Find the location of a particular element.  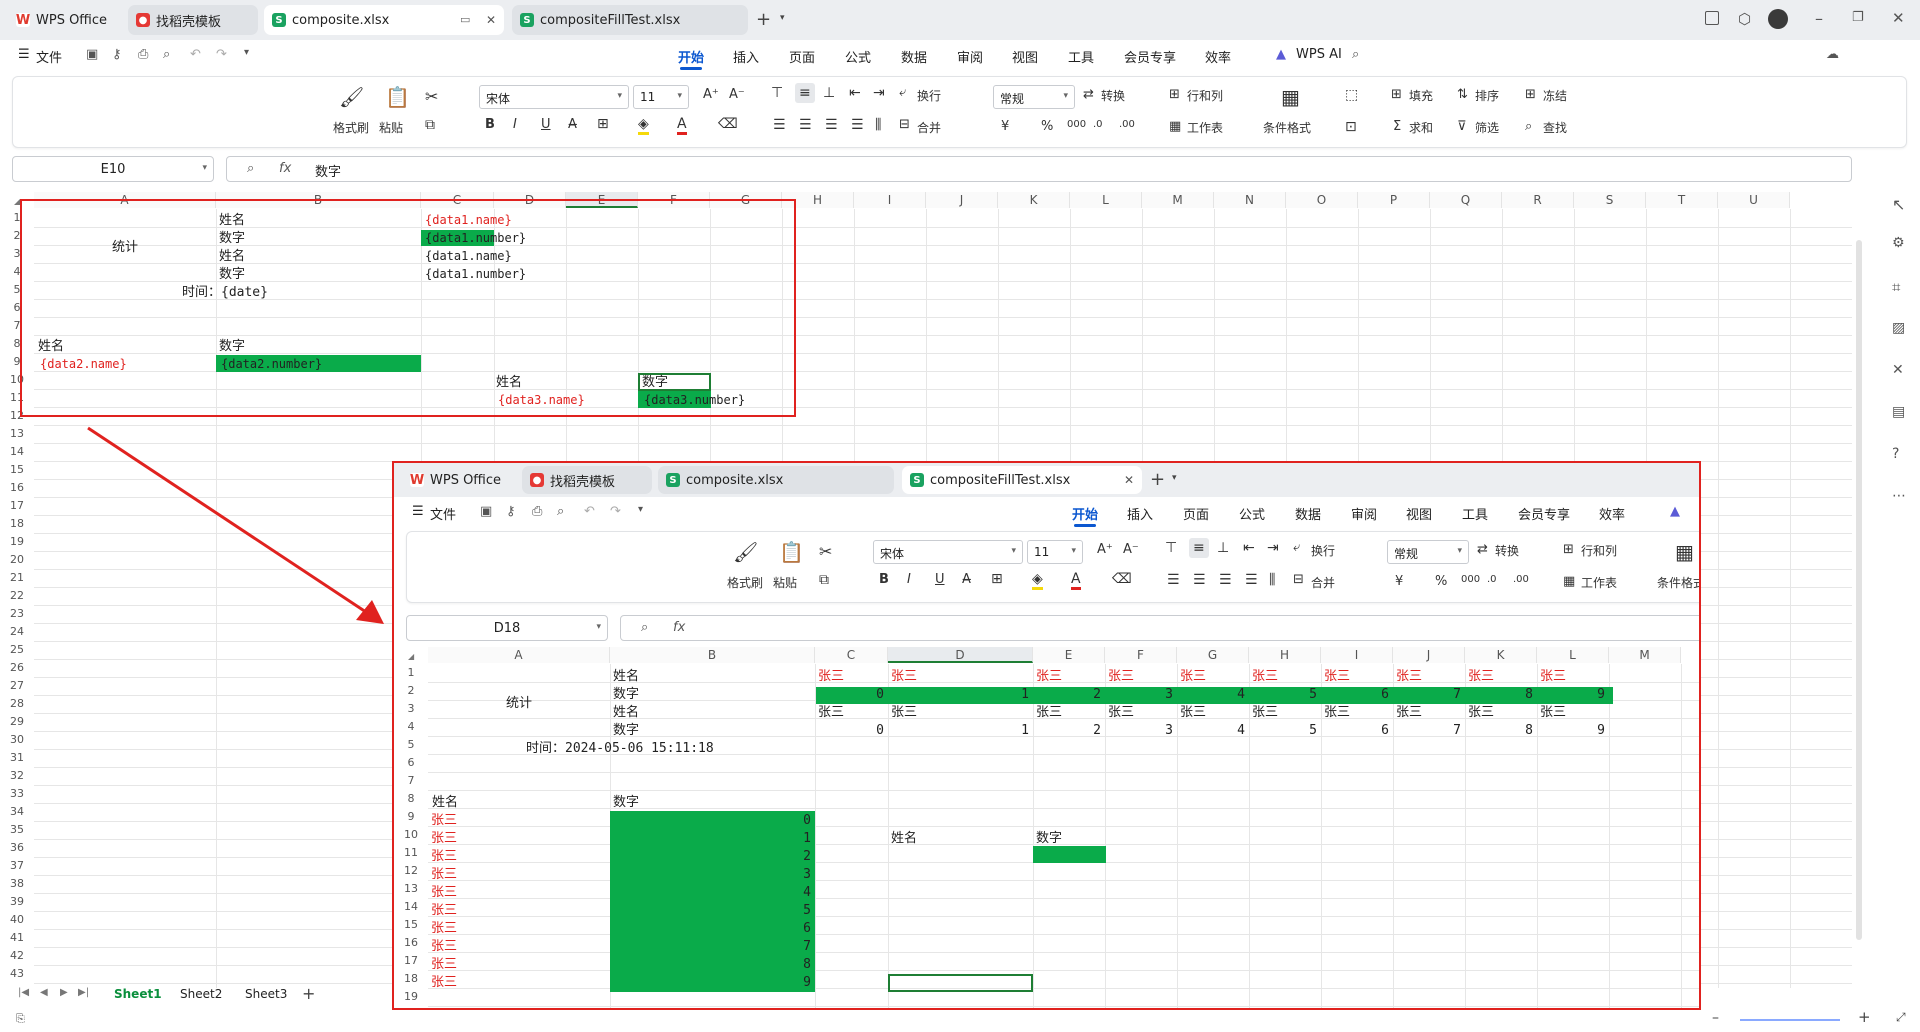

hamburger-icon: ☰ is located at coordinates (418, 511).